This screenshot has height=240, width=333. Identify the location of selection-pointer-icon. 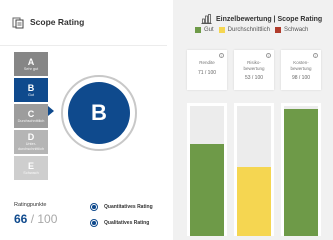
(51, 111).